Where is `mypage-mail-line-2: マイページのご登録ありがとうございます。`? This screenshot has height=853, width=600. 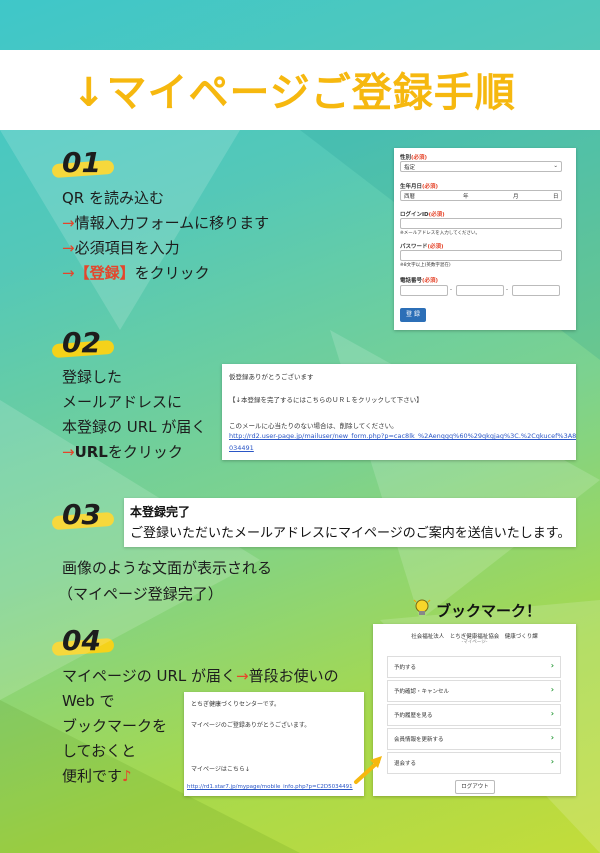
mypage-mail-line-2: マイページのご登録ありがとうございます。 is located at coordinates (251, 725).